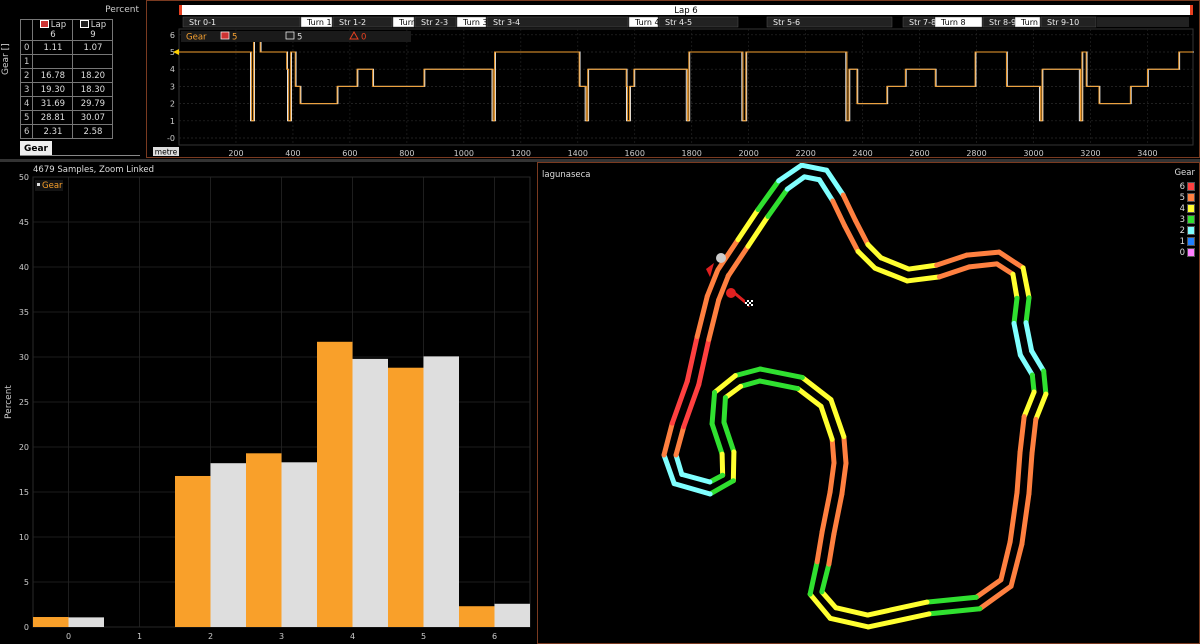 Image resolution: width=1200 pixels, height=644 pixels. What do you see at coordinates (36, 148) in the screenshot?
I see `gear-channel-button: Gear` at bounding box center [36, 148].